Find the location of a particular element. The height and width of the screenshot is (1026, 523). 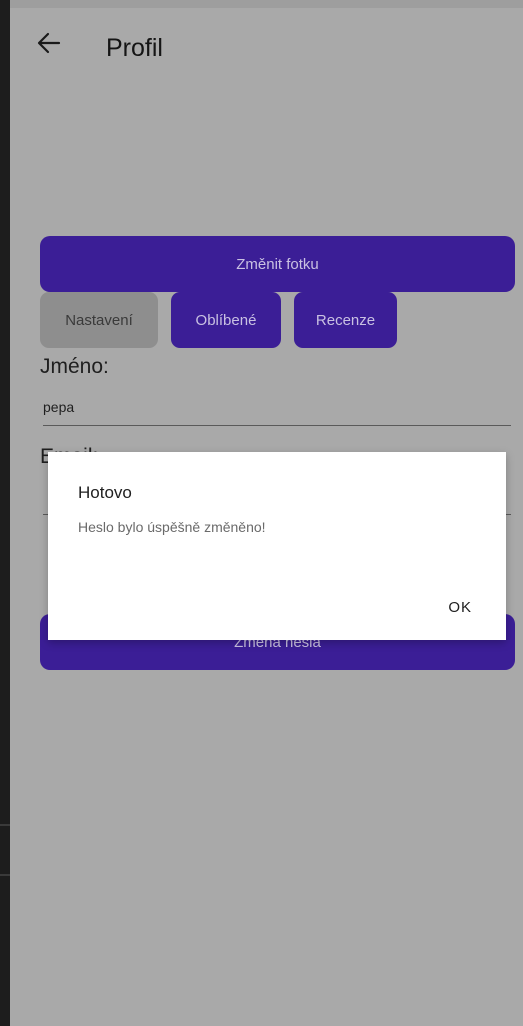

tab-settings-label: Nastavení is located at coordinates (99, 320).